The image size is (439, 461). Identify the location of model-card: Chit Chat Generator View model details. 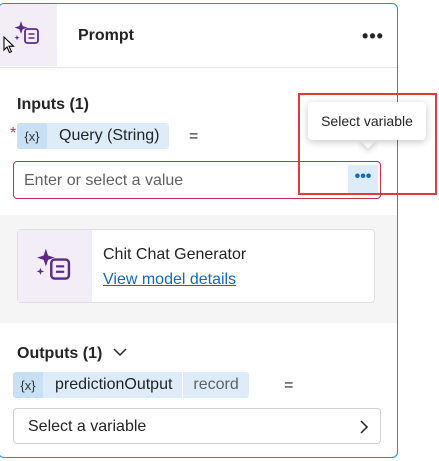
(196, 266).